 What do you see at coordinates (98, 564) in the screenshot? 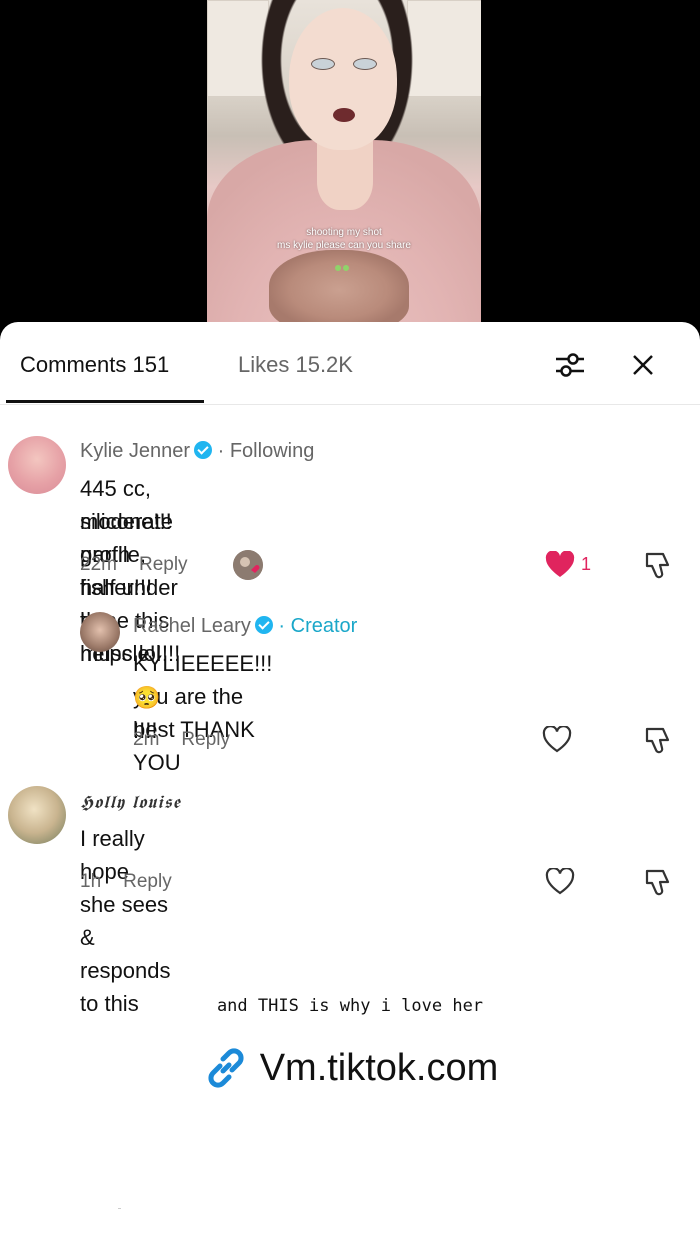
I see `comment-time: 22m` at bounding box center [98, 564].